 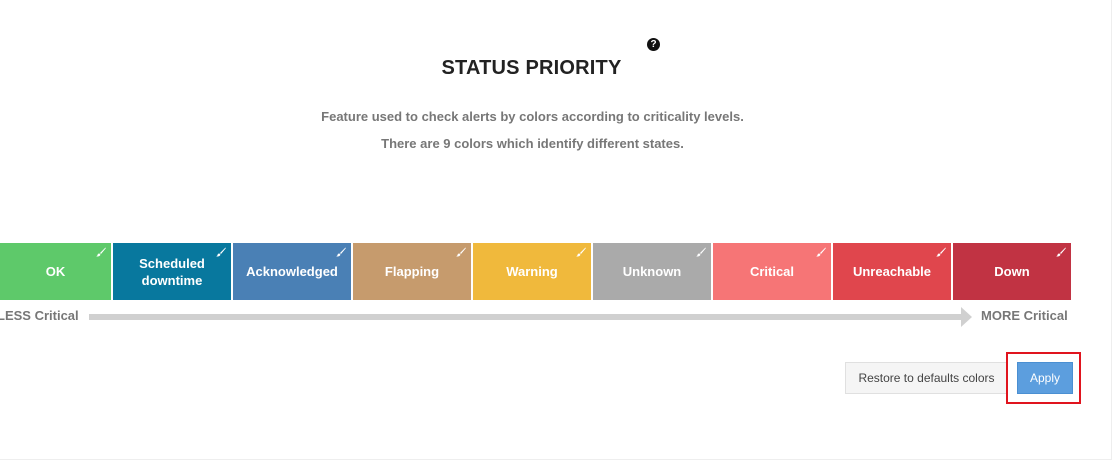 What do you see at coordinates (653, 44) in the screenshot?
I see `help-icon: ?` at bounding box center [653, 44].